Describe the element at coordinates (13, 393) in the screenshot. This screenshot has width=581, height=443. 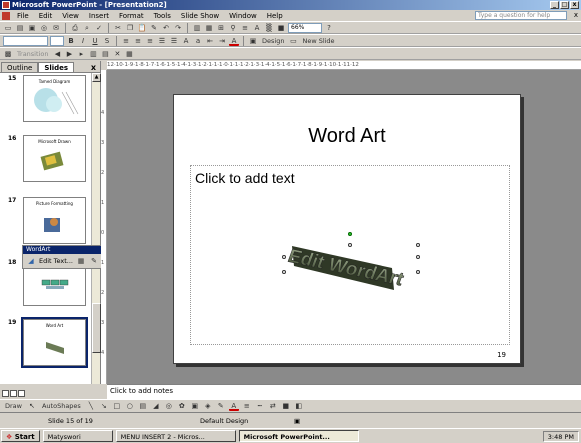
I see `sorter-view-icon` at that location.